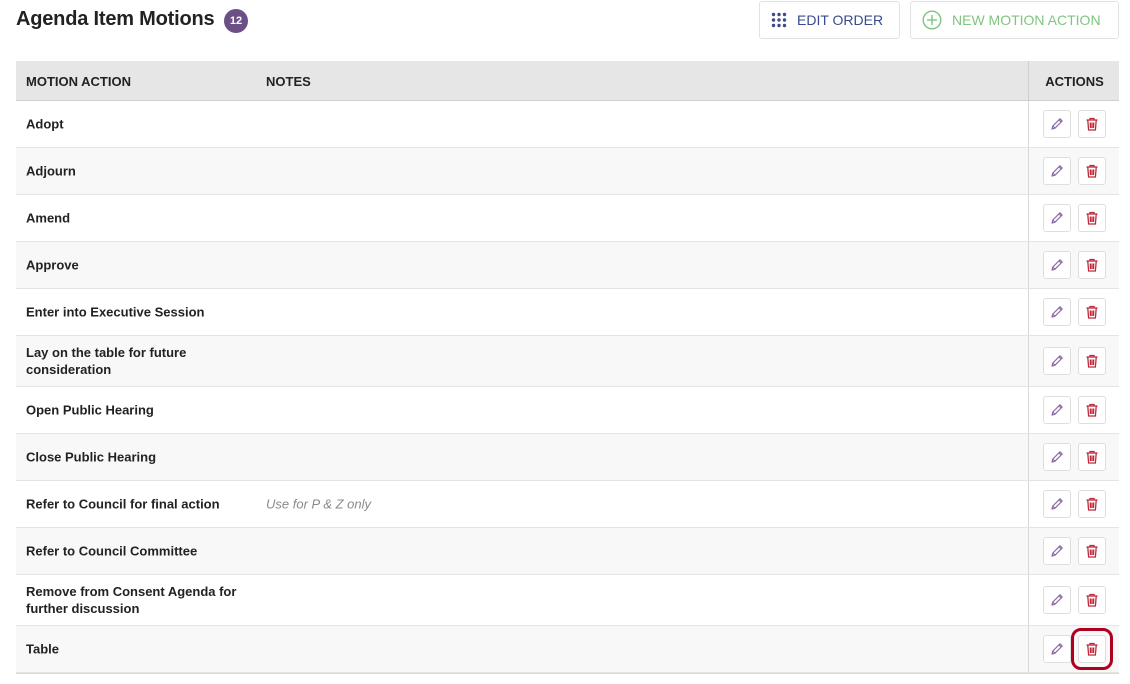  I want to click on column-header-notes: NOTES, so click(288, 81).